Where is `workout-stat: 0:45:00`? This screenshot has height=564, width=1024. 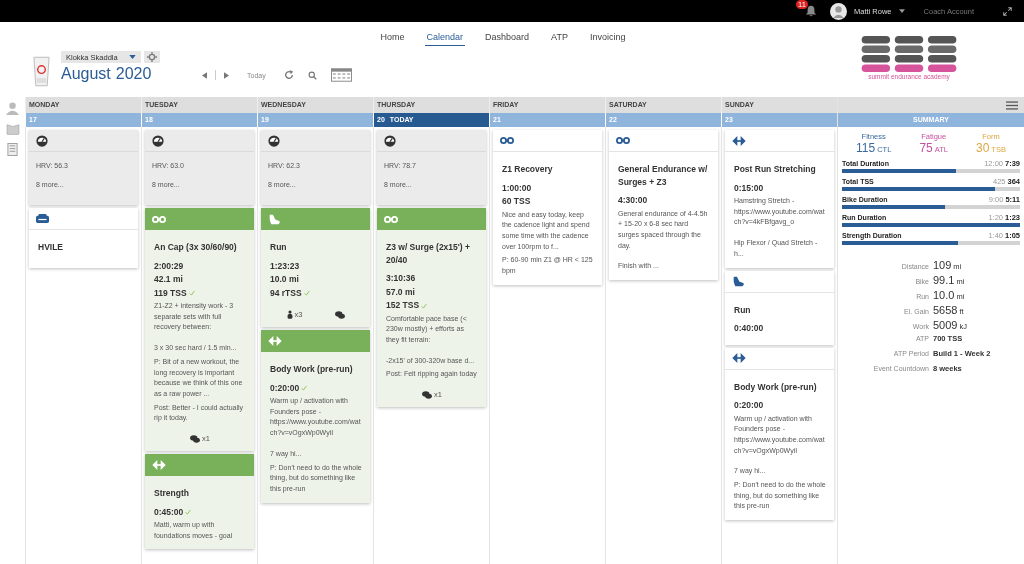
workout-stat: 0:45:00 is located at coordinates (169, 512).